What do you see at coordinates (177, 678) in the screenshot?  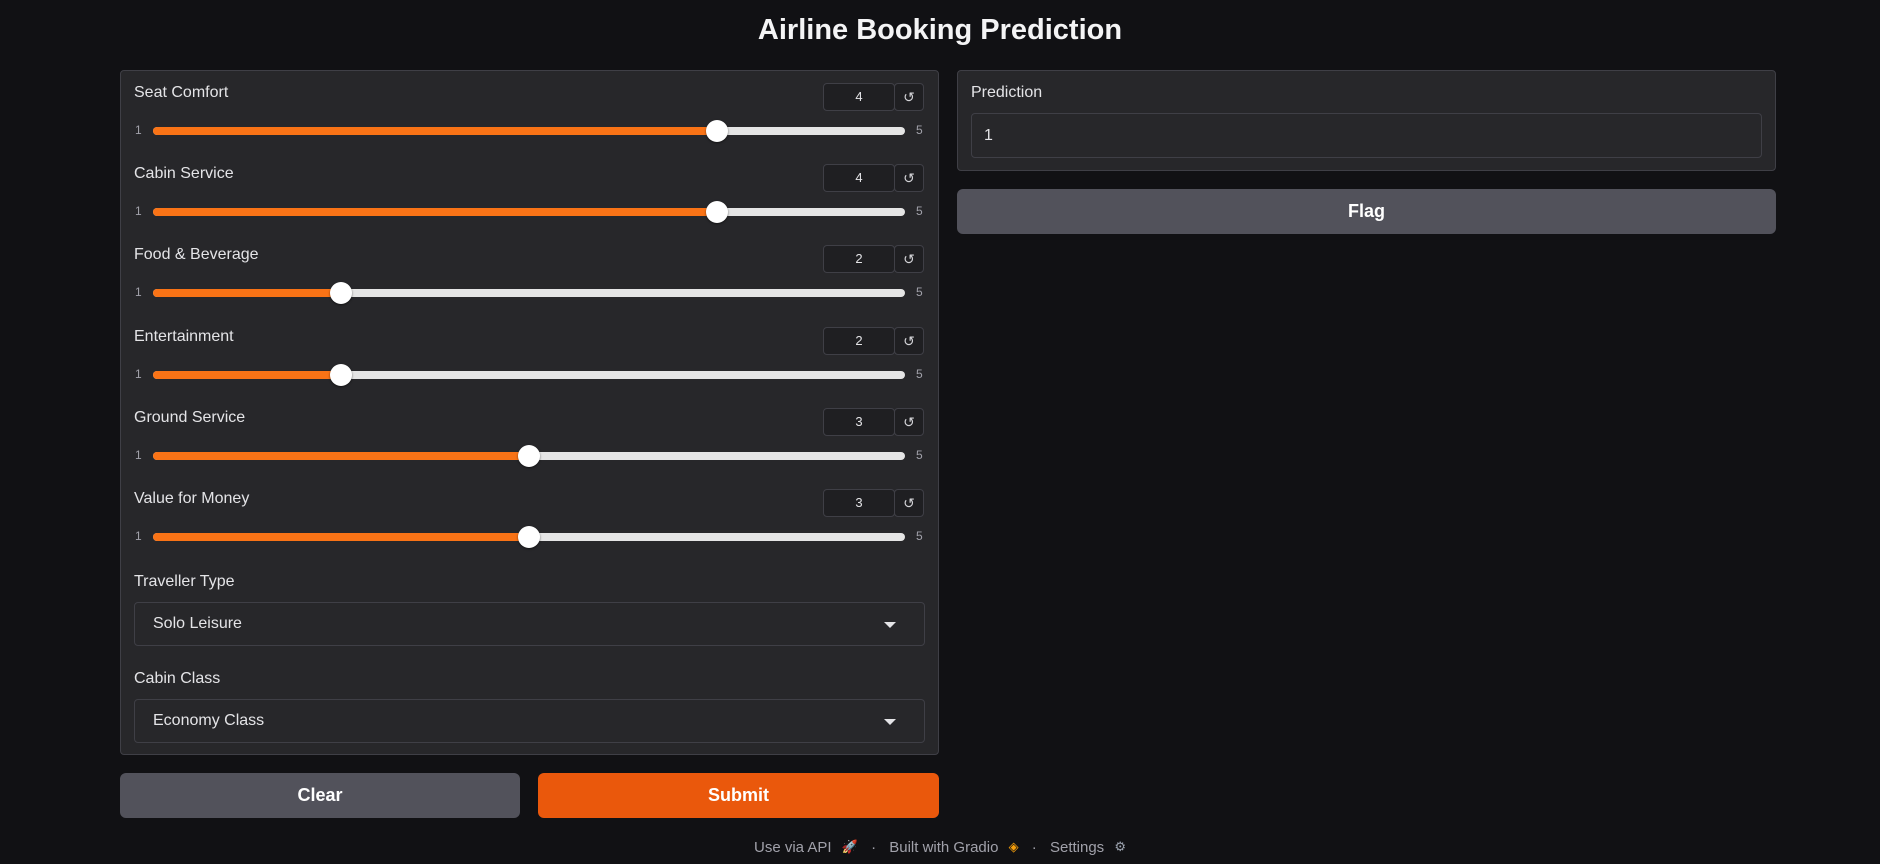 I see `cabin-class-label: Cabin Class` at bounding box center [177, 678].